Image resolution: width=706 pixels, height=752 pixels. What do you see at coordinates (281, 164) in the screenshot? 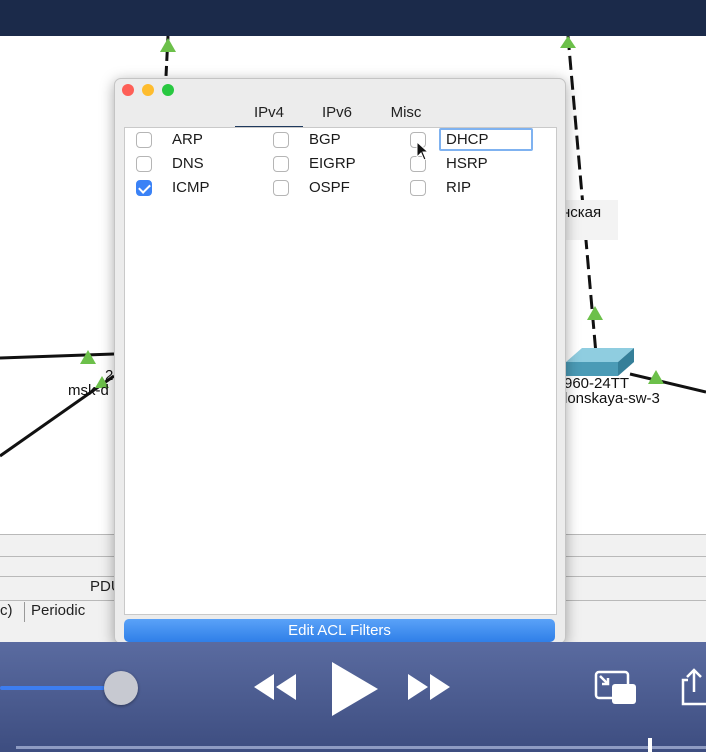
I see `eigrp-checkbox` at bounding box center [281, 164].